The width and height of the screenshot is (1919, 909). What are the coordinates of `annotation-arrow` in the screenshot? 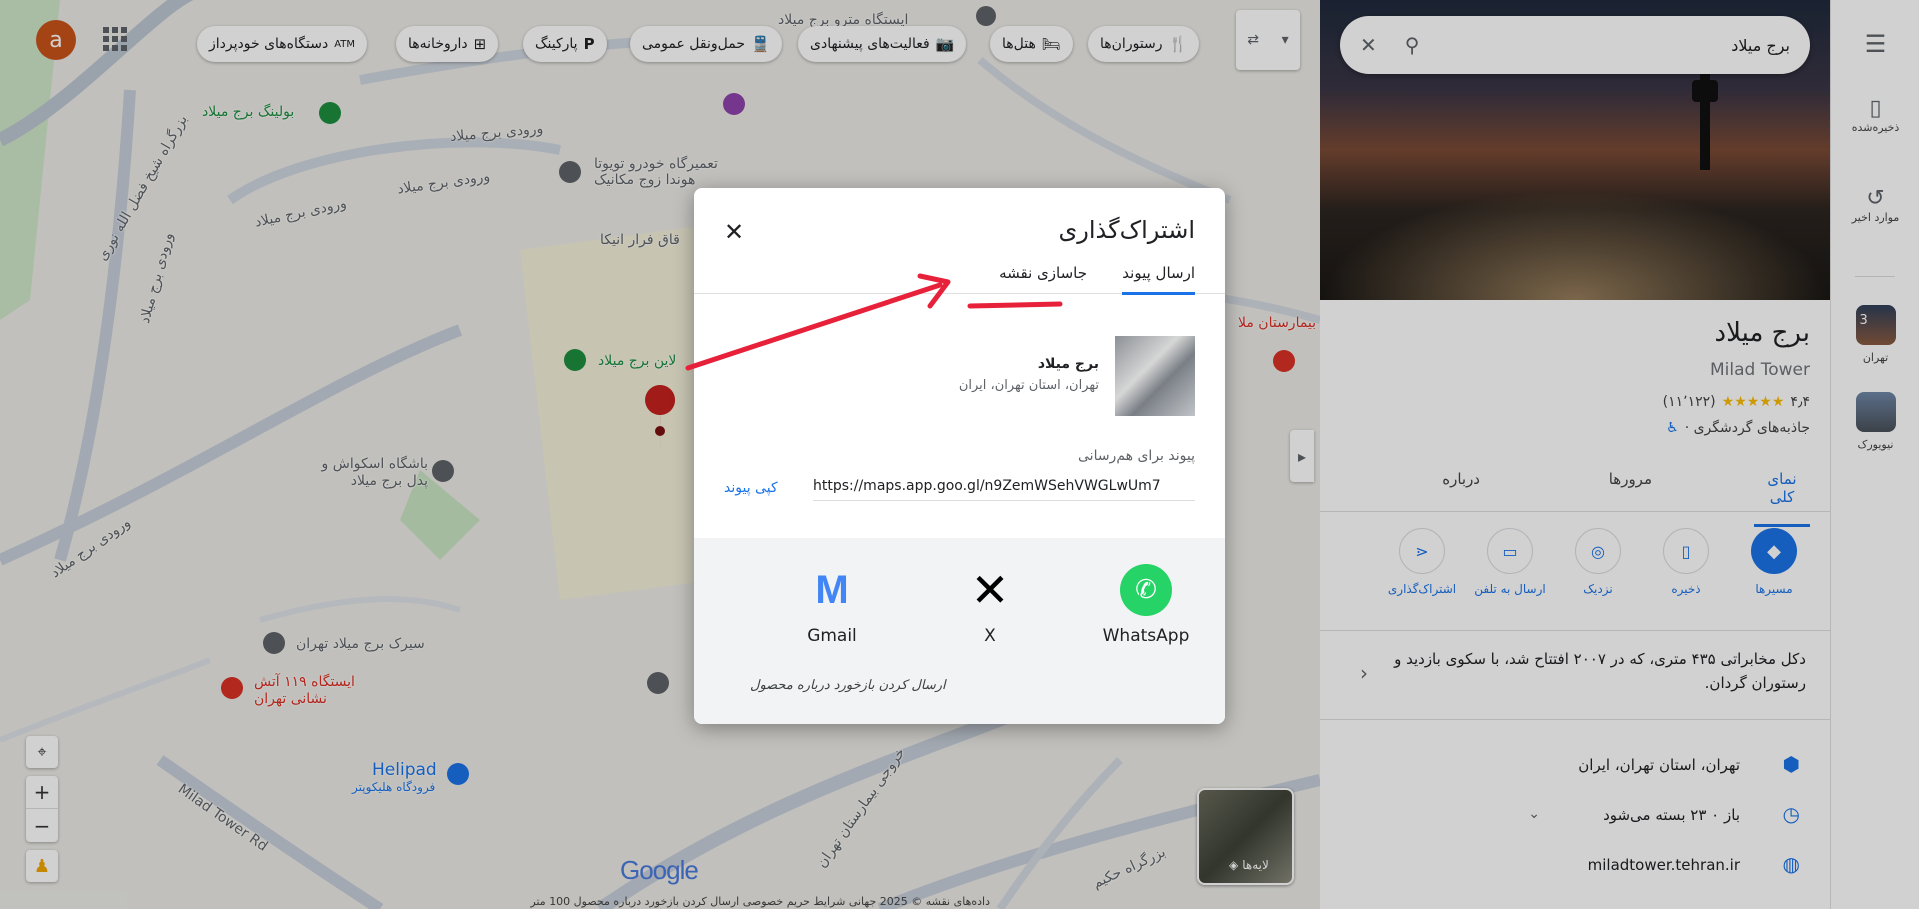 It's located at (874, 322).